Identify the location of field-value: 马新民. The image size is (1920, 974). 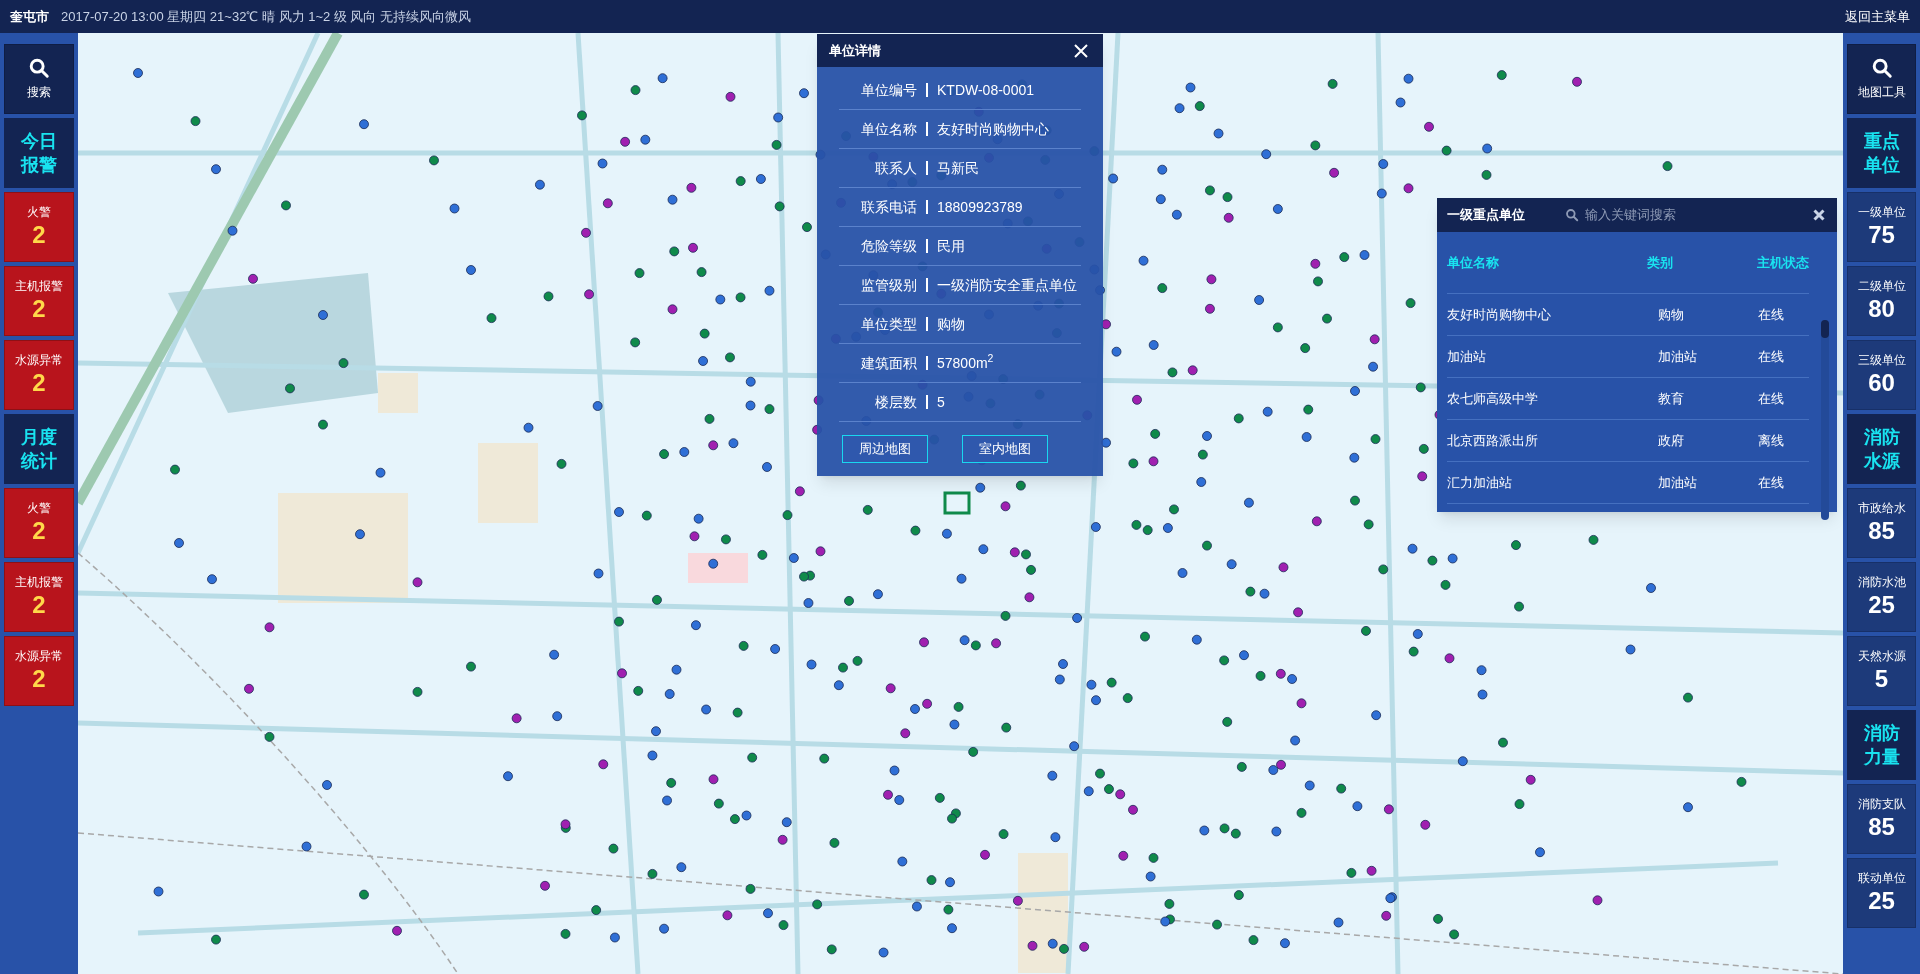
(958, 168).